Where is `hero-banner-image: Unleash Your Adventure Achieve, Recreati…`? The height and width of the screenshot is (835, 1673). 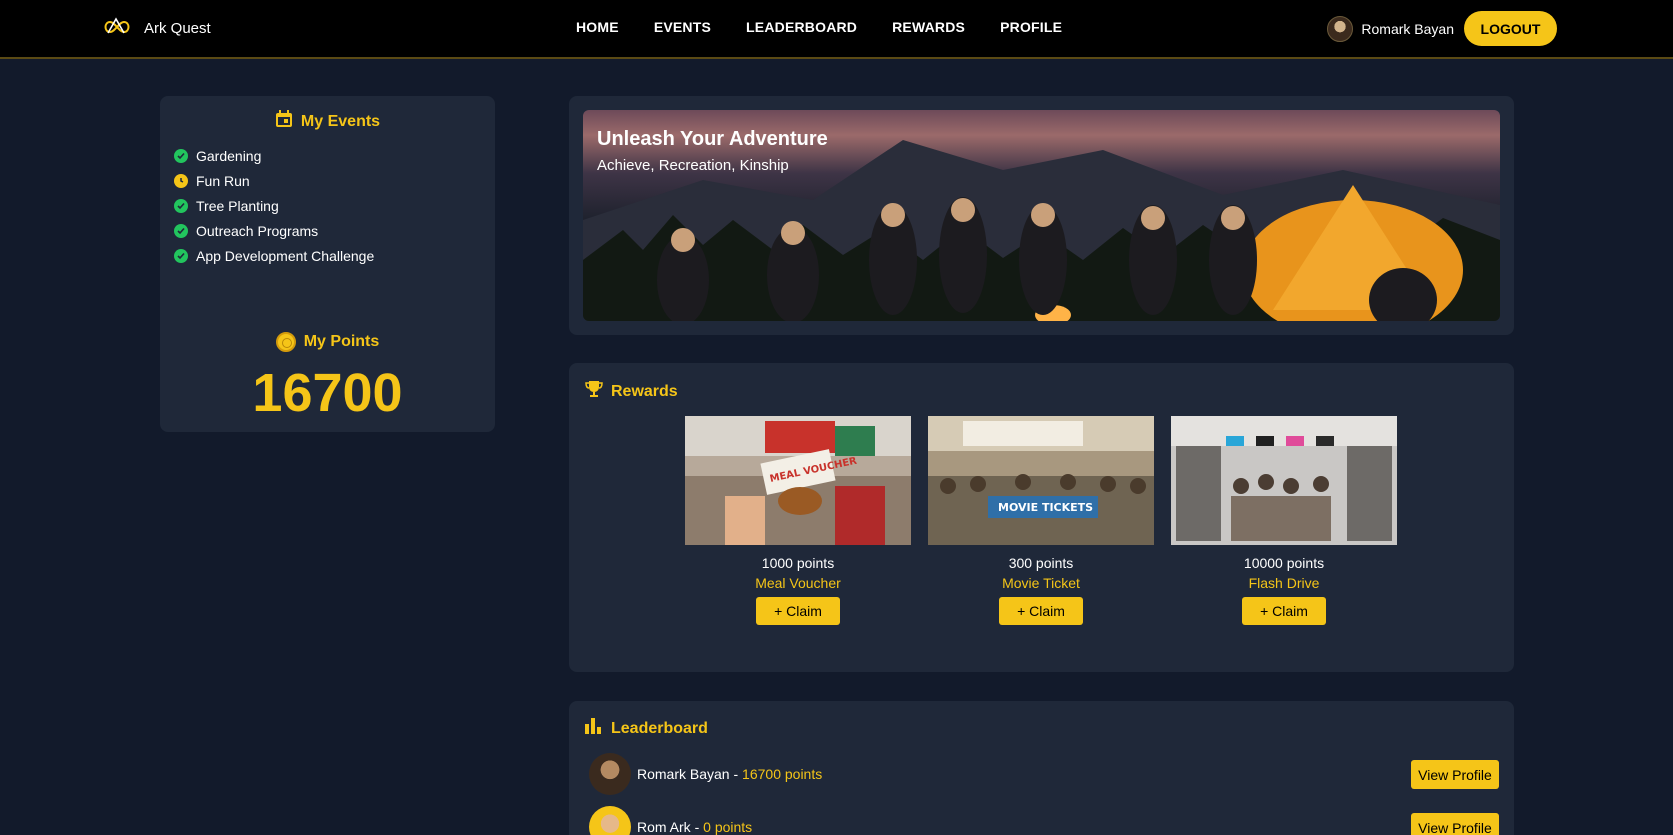 hero-banner-image: Unleash Your Adventure Achieve, Recreati… is located at coordinates (1041, 215).